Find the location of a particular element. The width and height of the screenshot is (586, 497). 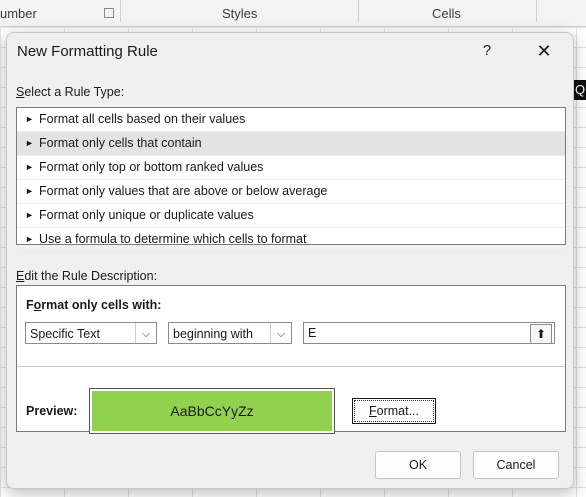

operator-select: beginning with ⌵ is located at coordinates (230, 333).